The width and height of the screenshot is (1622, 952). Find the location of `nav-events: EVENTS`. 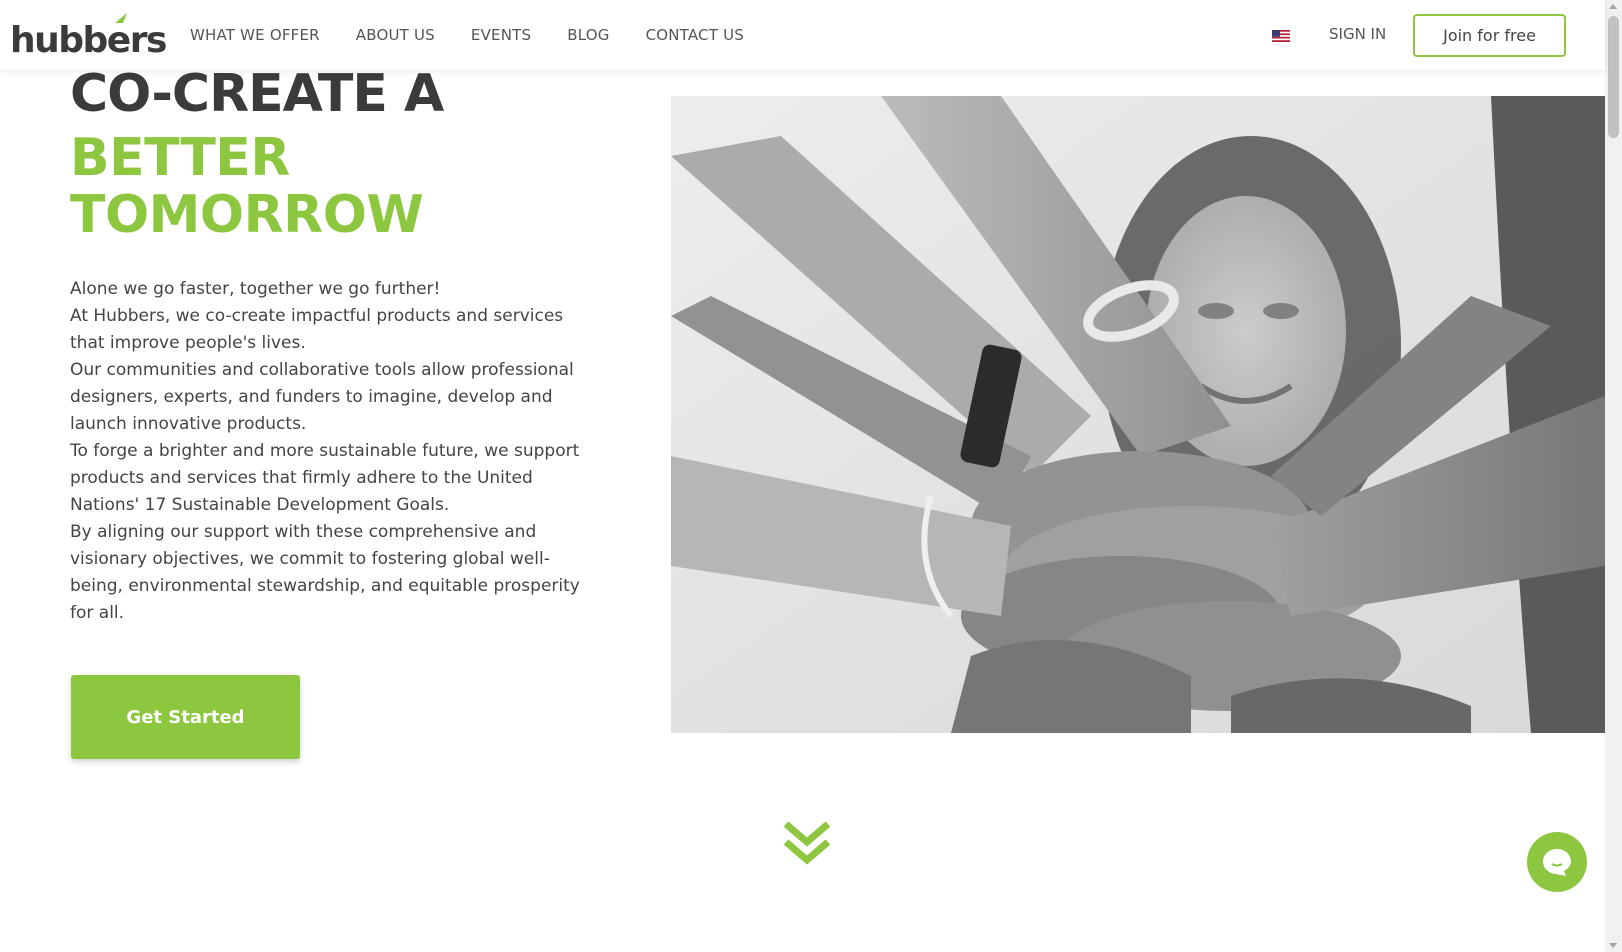

nav-events: EVENTS is located at coordinates (501, 35).